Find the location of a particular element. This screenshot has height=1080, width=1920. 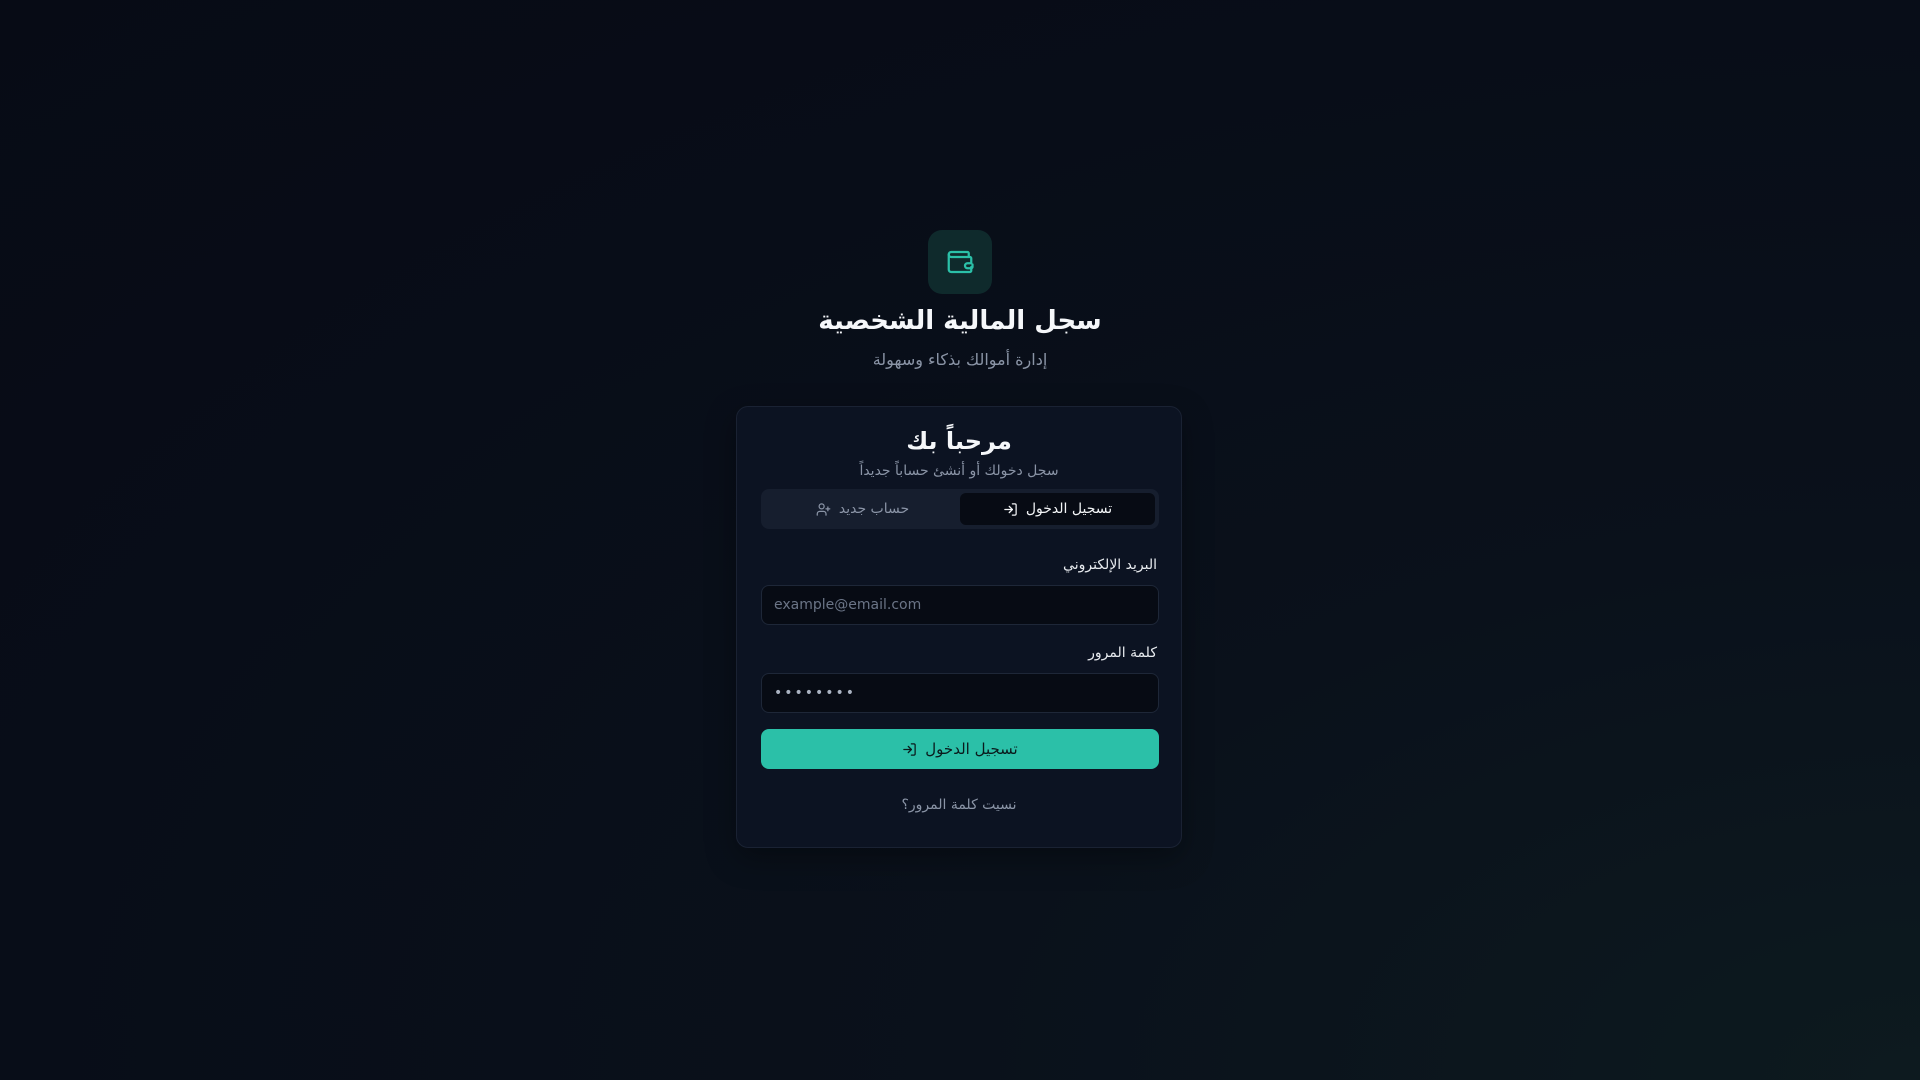

app-title: سجل المالية الشخصية is located at coordinates (960, 321).